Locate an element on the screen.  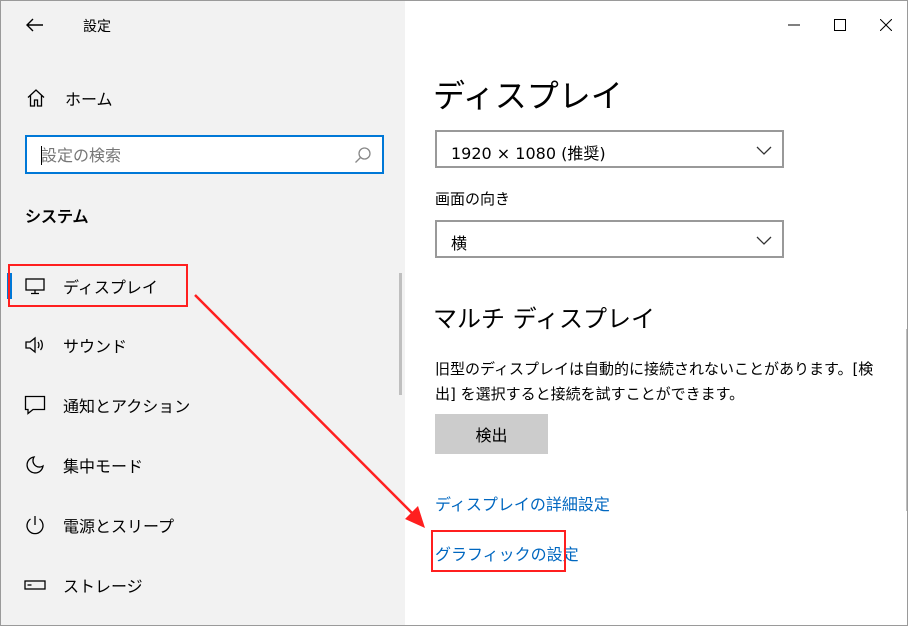
back-arrow-icon is located at coordinates (34, 25).